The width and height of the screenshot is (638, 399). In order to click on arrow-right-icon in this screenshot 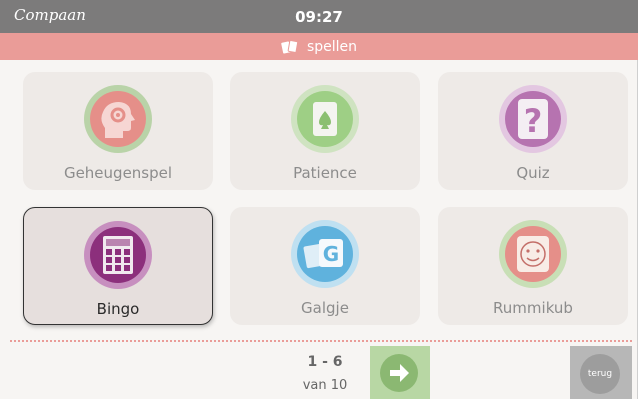, I will do `click(399, 373)`.